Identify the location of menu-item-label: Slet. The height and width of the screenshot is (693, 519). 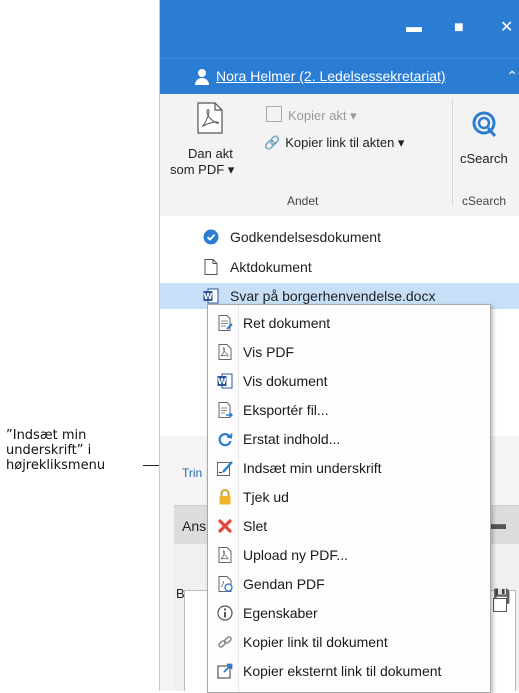
(255, 526).